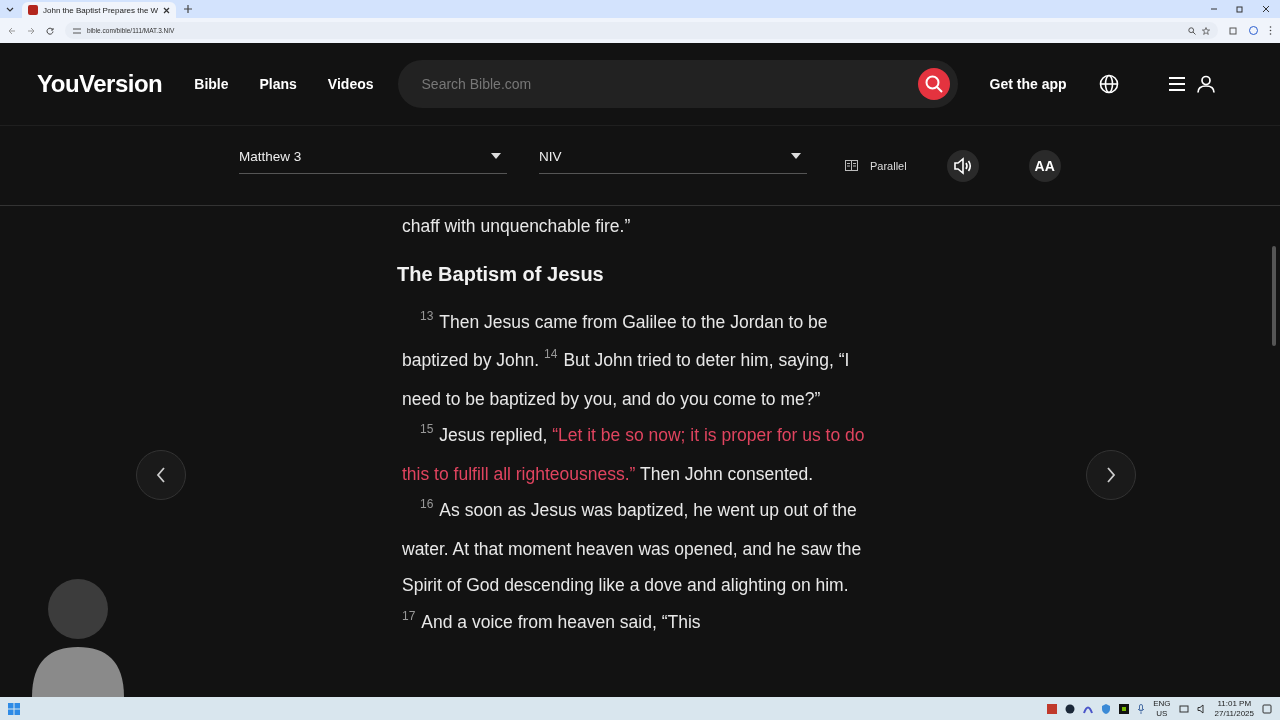 The width and height of the screenshot is (1280, 720). What do you see at coordinates (501, 274) in the screenshot?
I see `section-heading: The Baptism of Jesus` at bounding box center [501, 274].